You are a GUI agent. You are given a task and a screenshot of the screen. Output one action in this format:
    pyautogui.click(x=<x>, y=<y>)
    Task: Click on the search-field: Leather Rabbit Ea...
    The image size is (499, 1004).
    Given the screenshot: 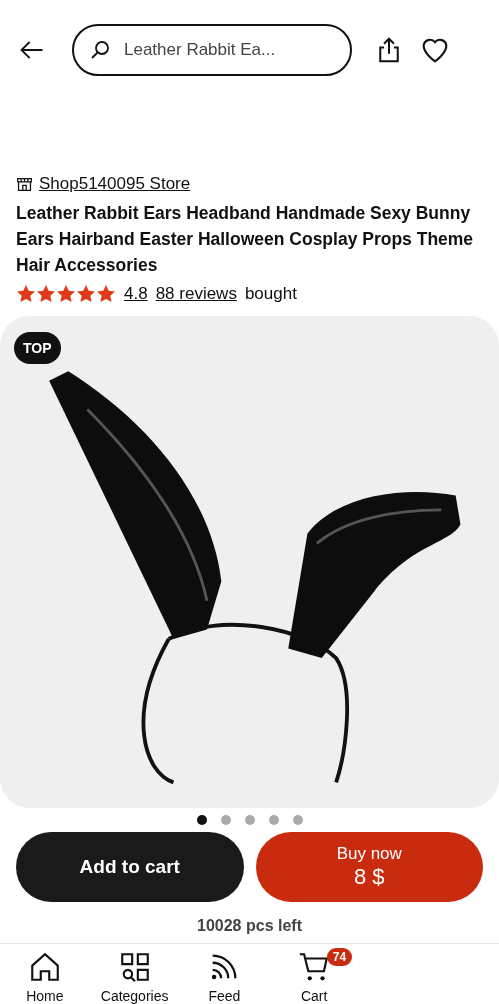 What is the action you would take?
    pyautogui.click(x=212, y=50)
    